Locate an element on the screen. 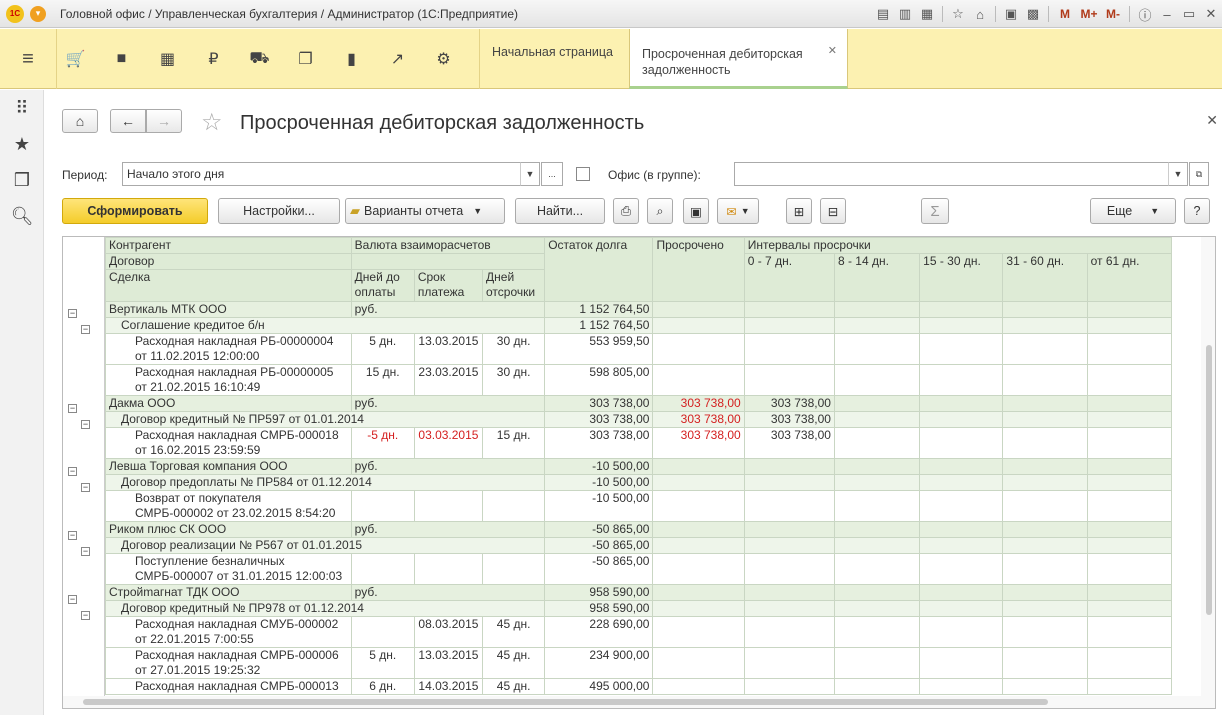 The height and width of the screenshot is (715, 1222). all-functions-icon: ⠿ is located at coordinates (22, 108).